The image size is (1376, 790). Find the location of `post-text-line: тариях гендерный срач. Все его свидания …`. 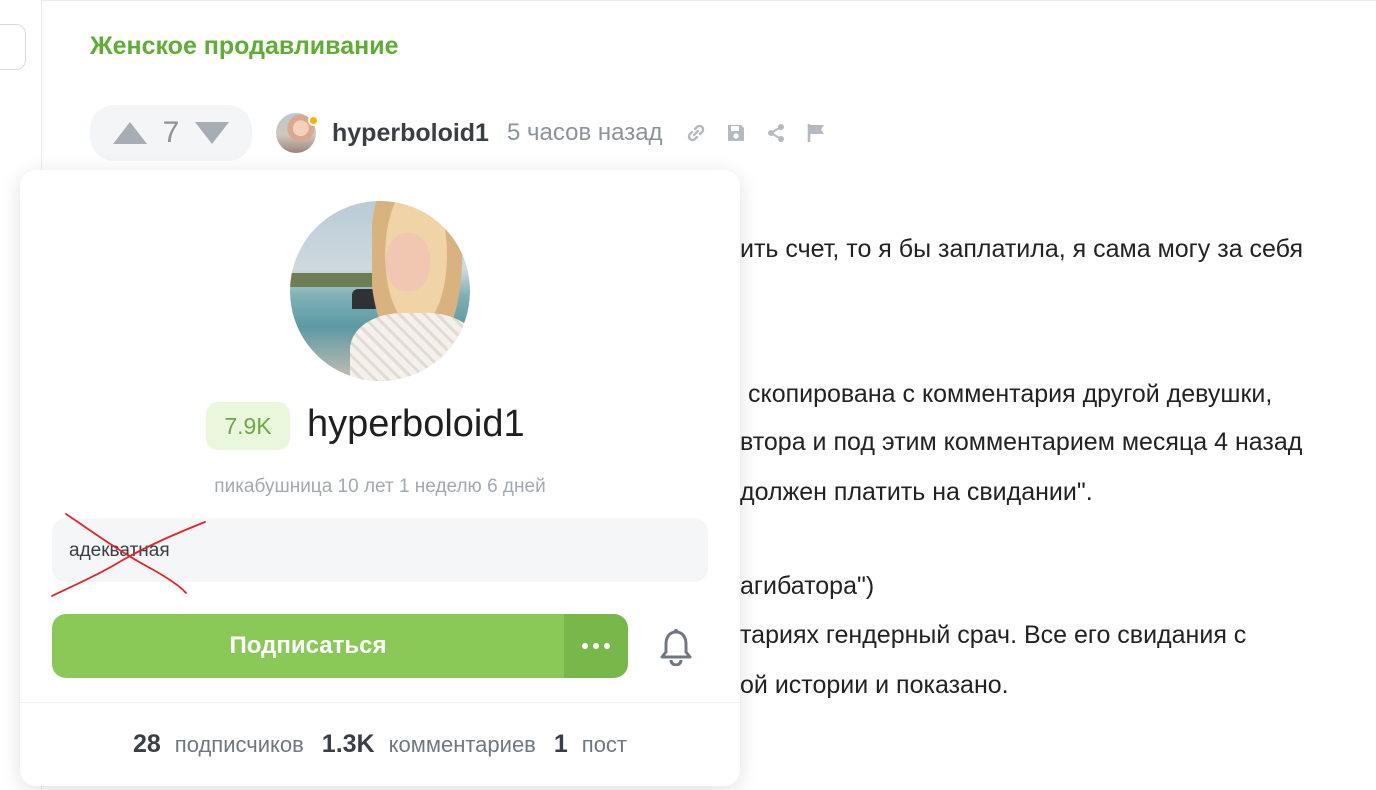

post-text-line: тариях гендерный срач. Все его свидания … is located at coordinates (993, 635).